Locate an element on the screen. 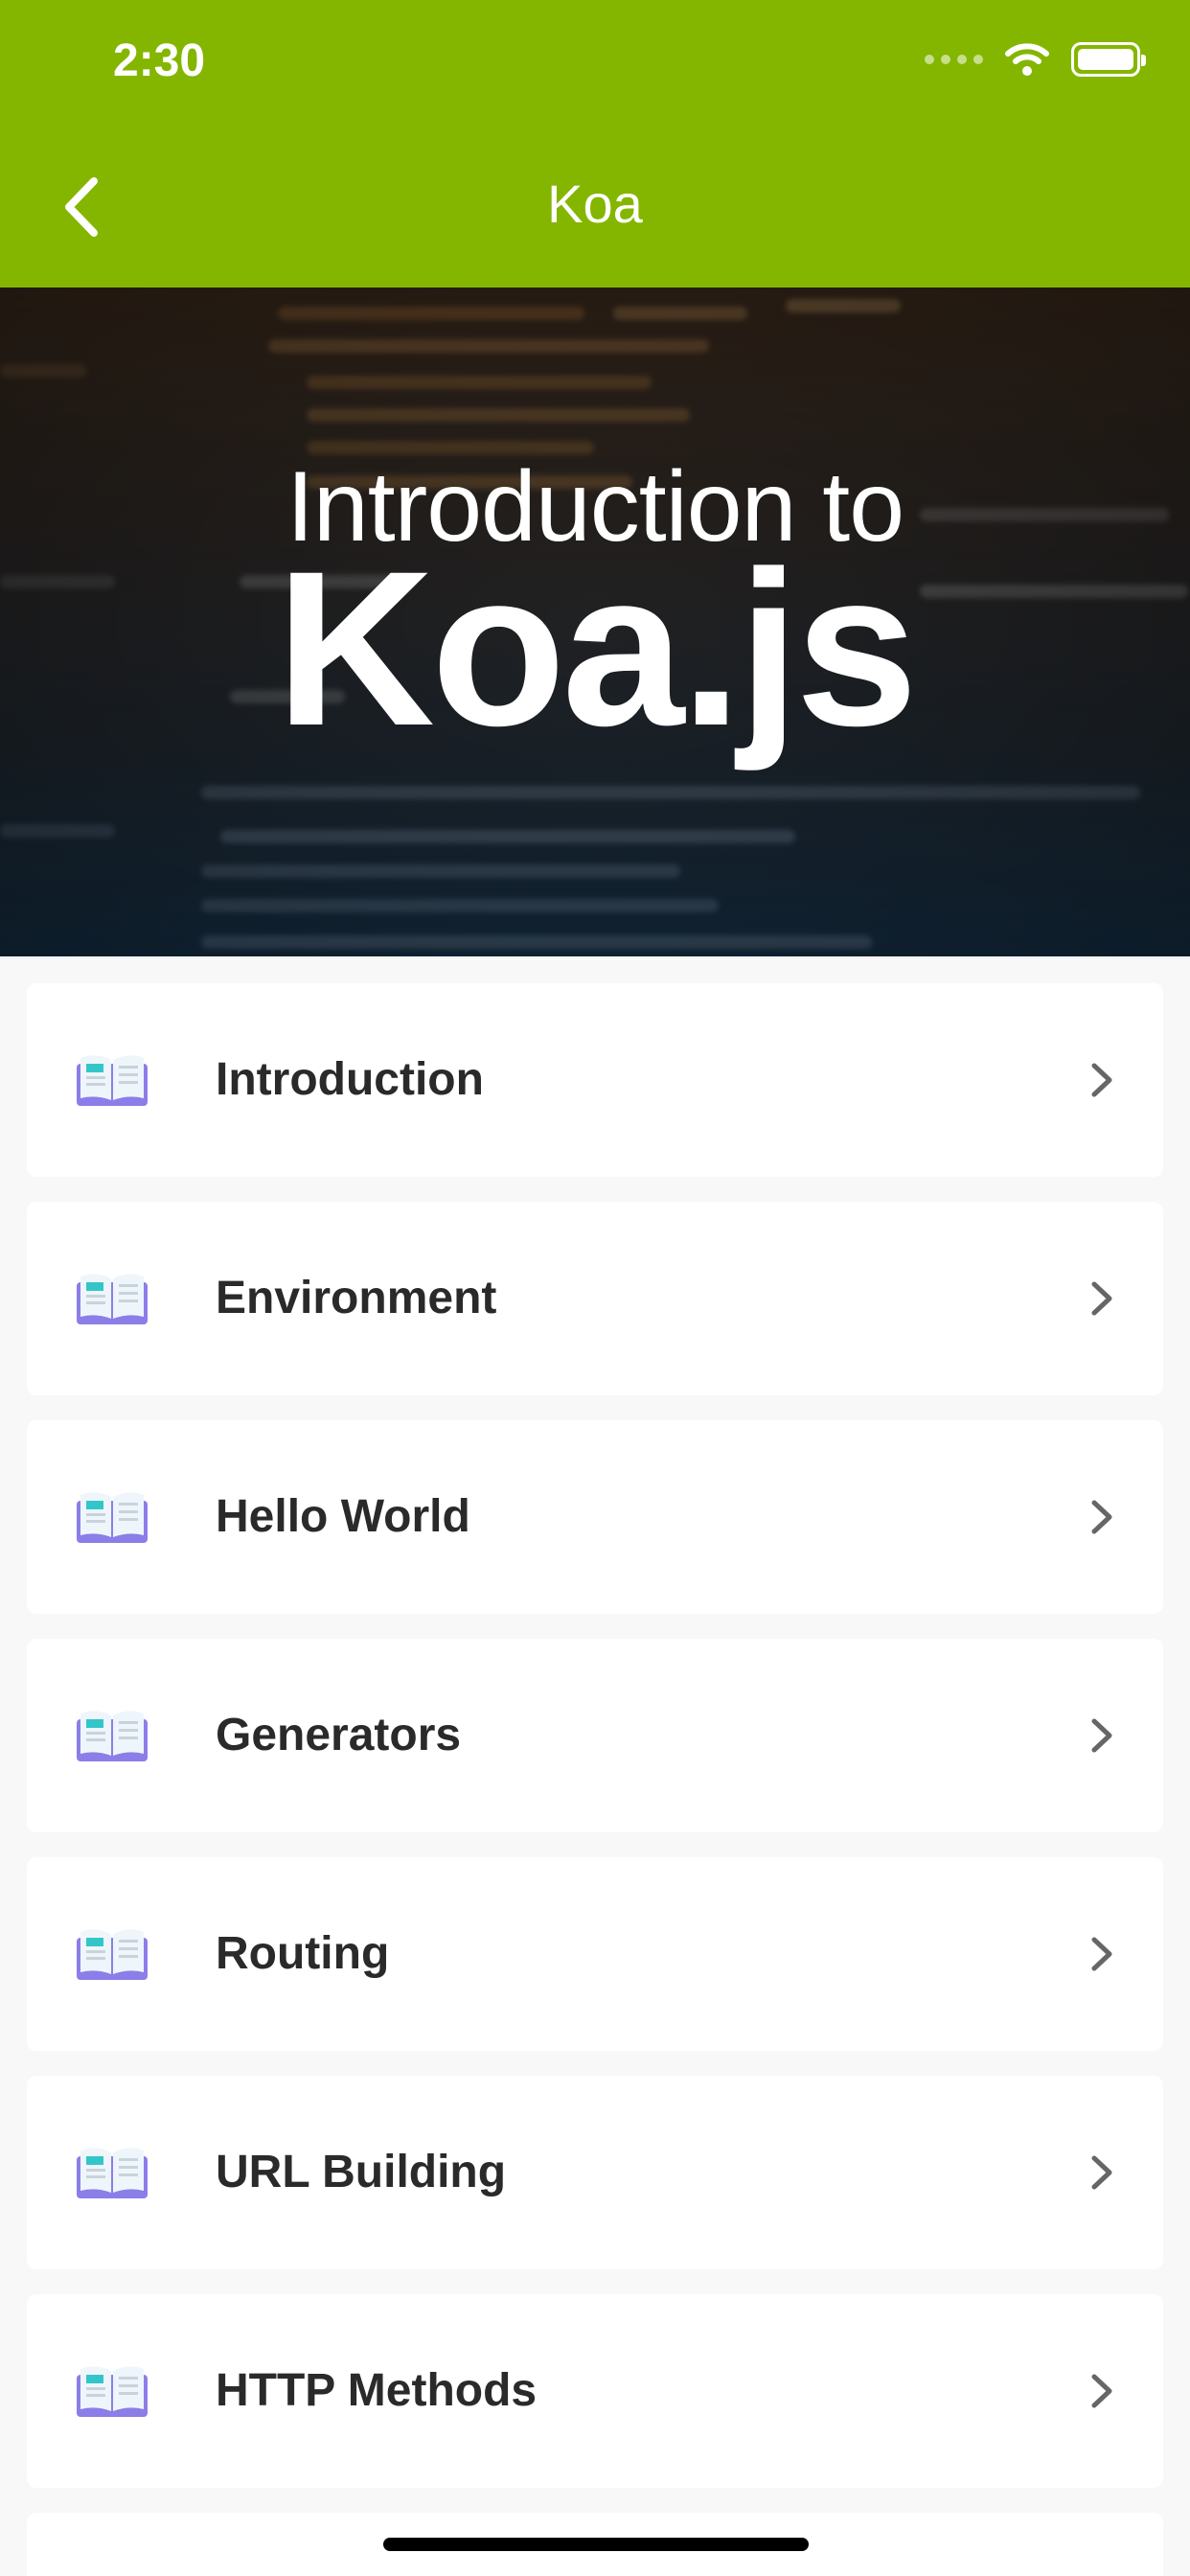  signal-icon is located at coordinates (954, 59).